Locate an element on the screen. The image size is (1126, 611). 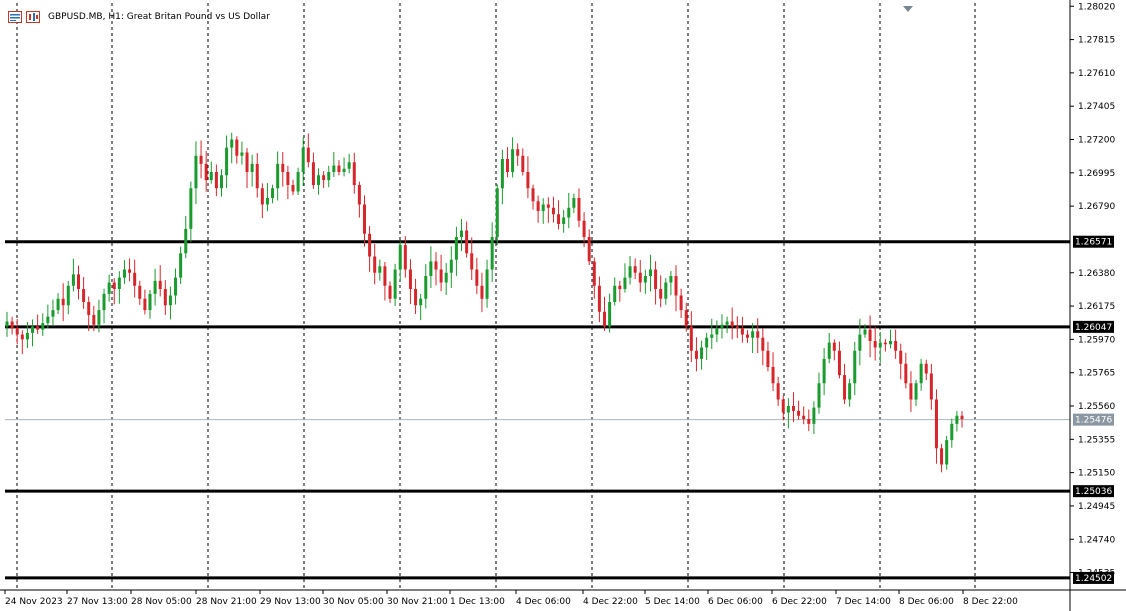
time-tick-label: 6 Dec 06:00 is located at coordinates (735, 602).